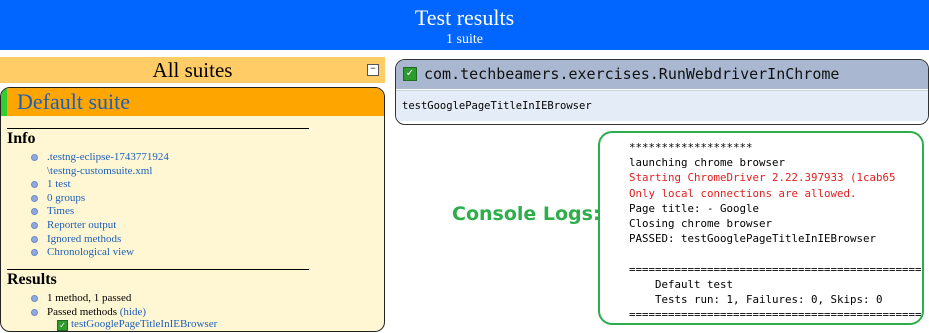  I want to click on list-item: Ignored methods, so click(99, 240).